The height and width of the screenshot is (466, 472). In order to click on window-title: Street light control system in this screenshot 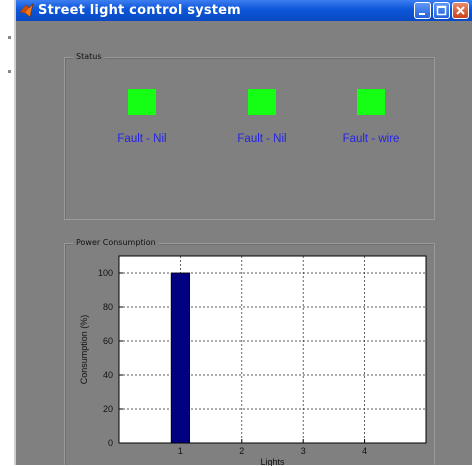, I will do `click(139, 10)`.